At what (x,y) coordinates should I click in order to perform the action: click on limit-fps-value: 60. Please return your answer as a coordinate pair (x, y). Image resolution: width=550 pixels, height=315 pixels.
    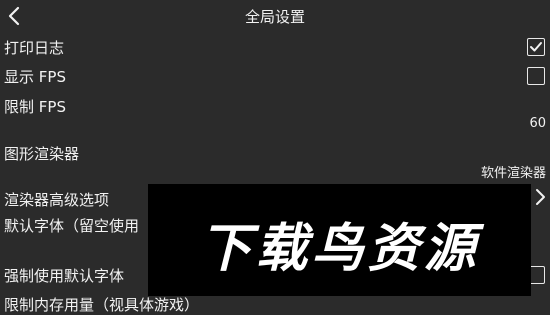
    Looking at the image, I should click on (537, 123).